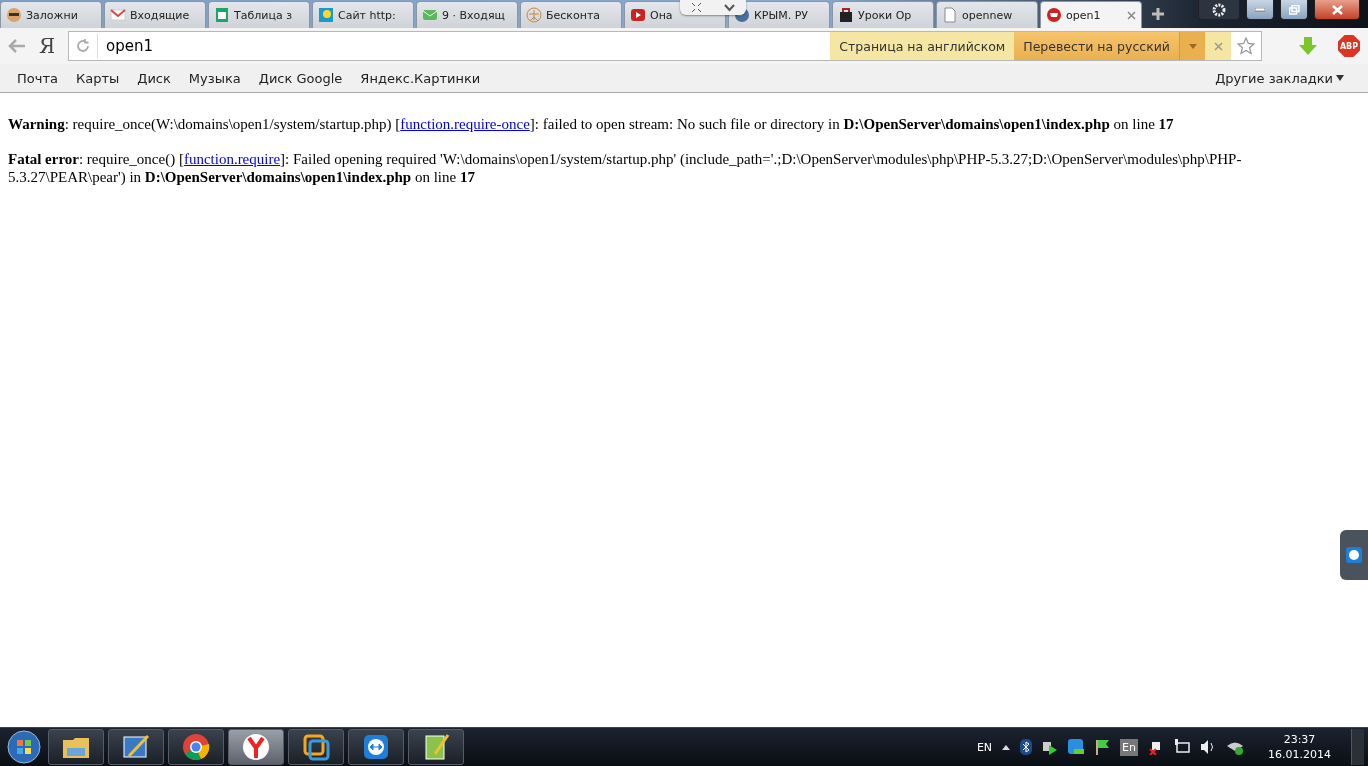 The width and height of the screenshot is (1368, 766). I want to click on star-icon, so click(1246, 46).